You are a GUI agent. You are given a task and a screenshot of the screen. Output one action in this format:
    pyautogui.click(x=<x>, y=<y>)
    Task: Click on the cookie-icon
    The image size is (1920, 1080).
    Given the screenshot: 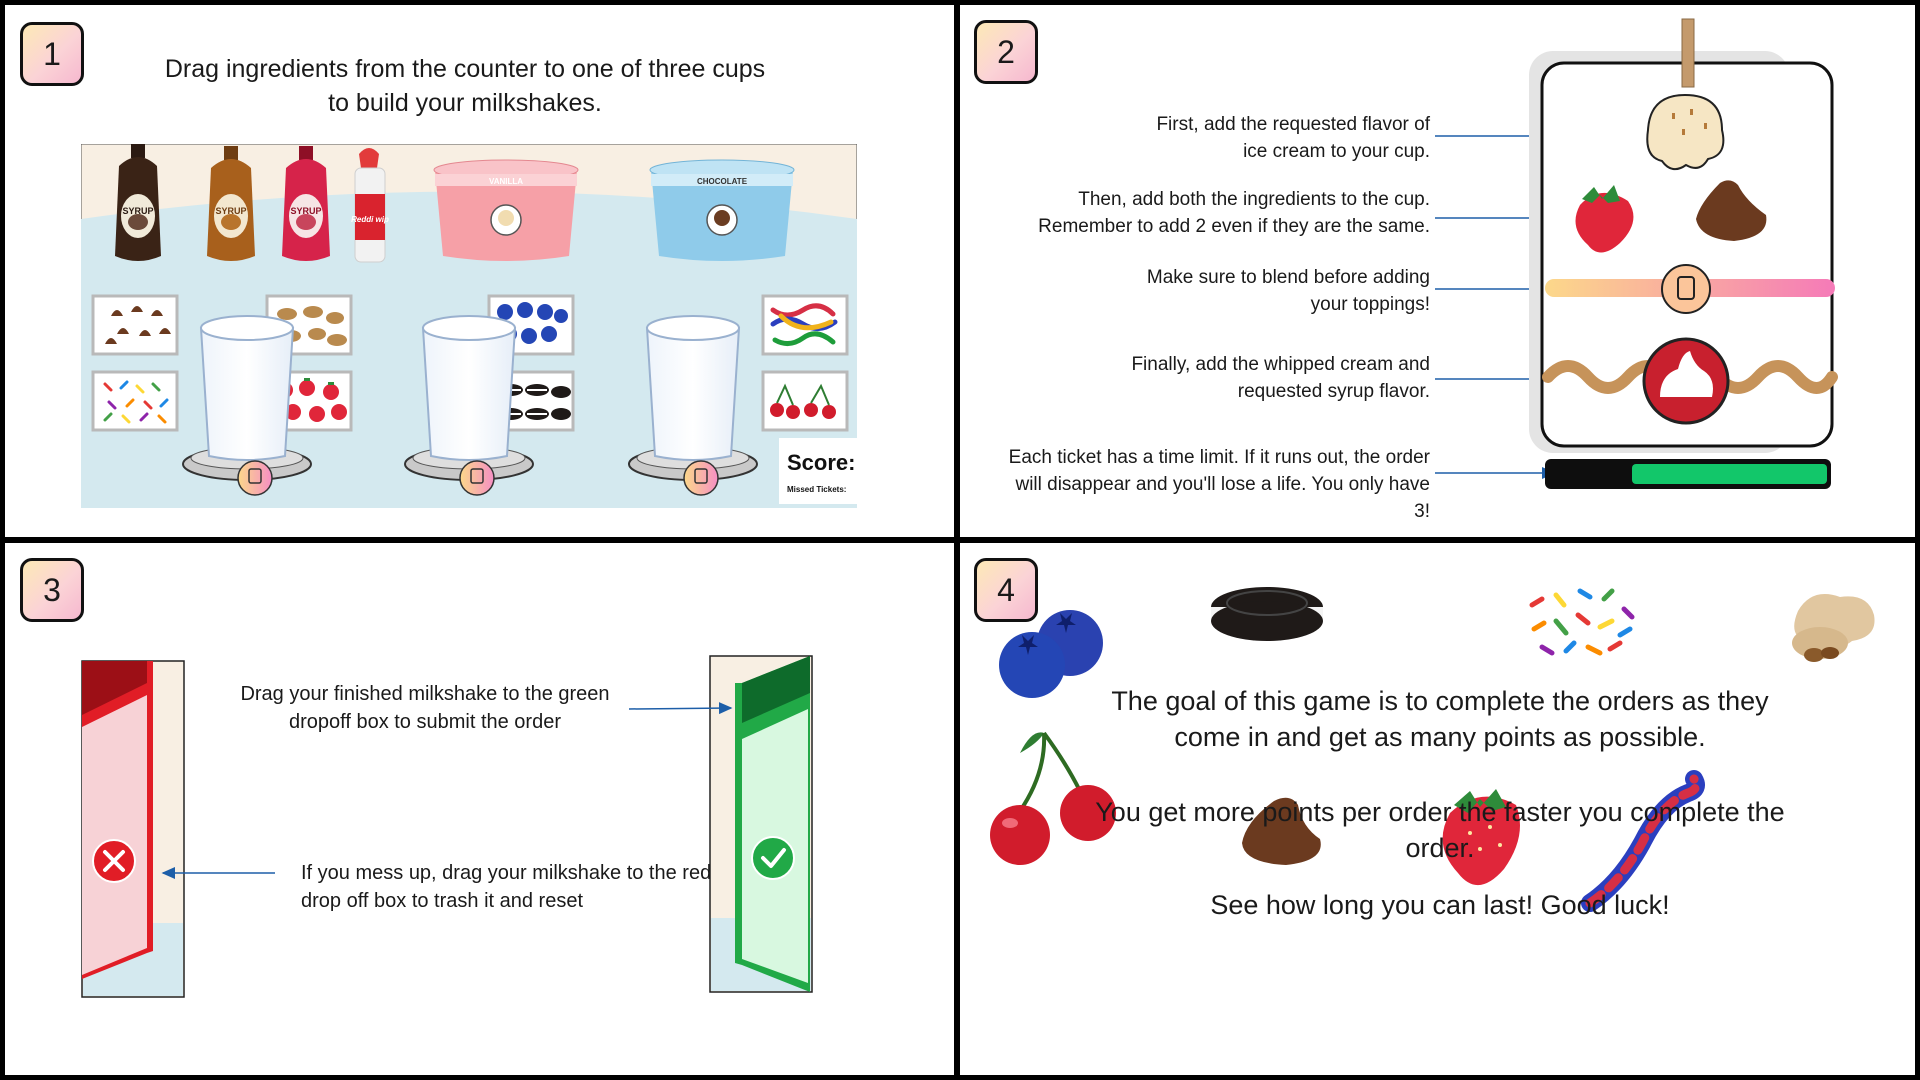 What is the action you would take?
    pyautogui.click(x=1267, y=614)
    